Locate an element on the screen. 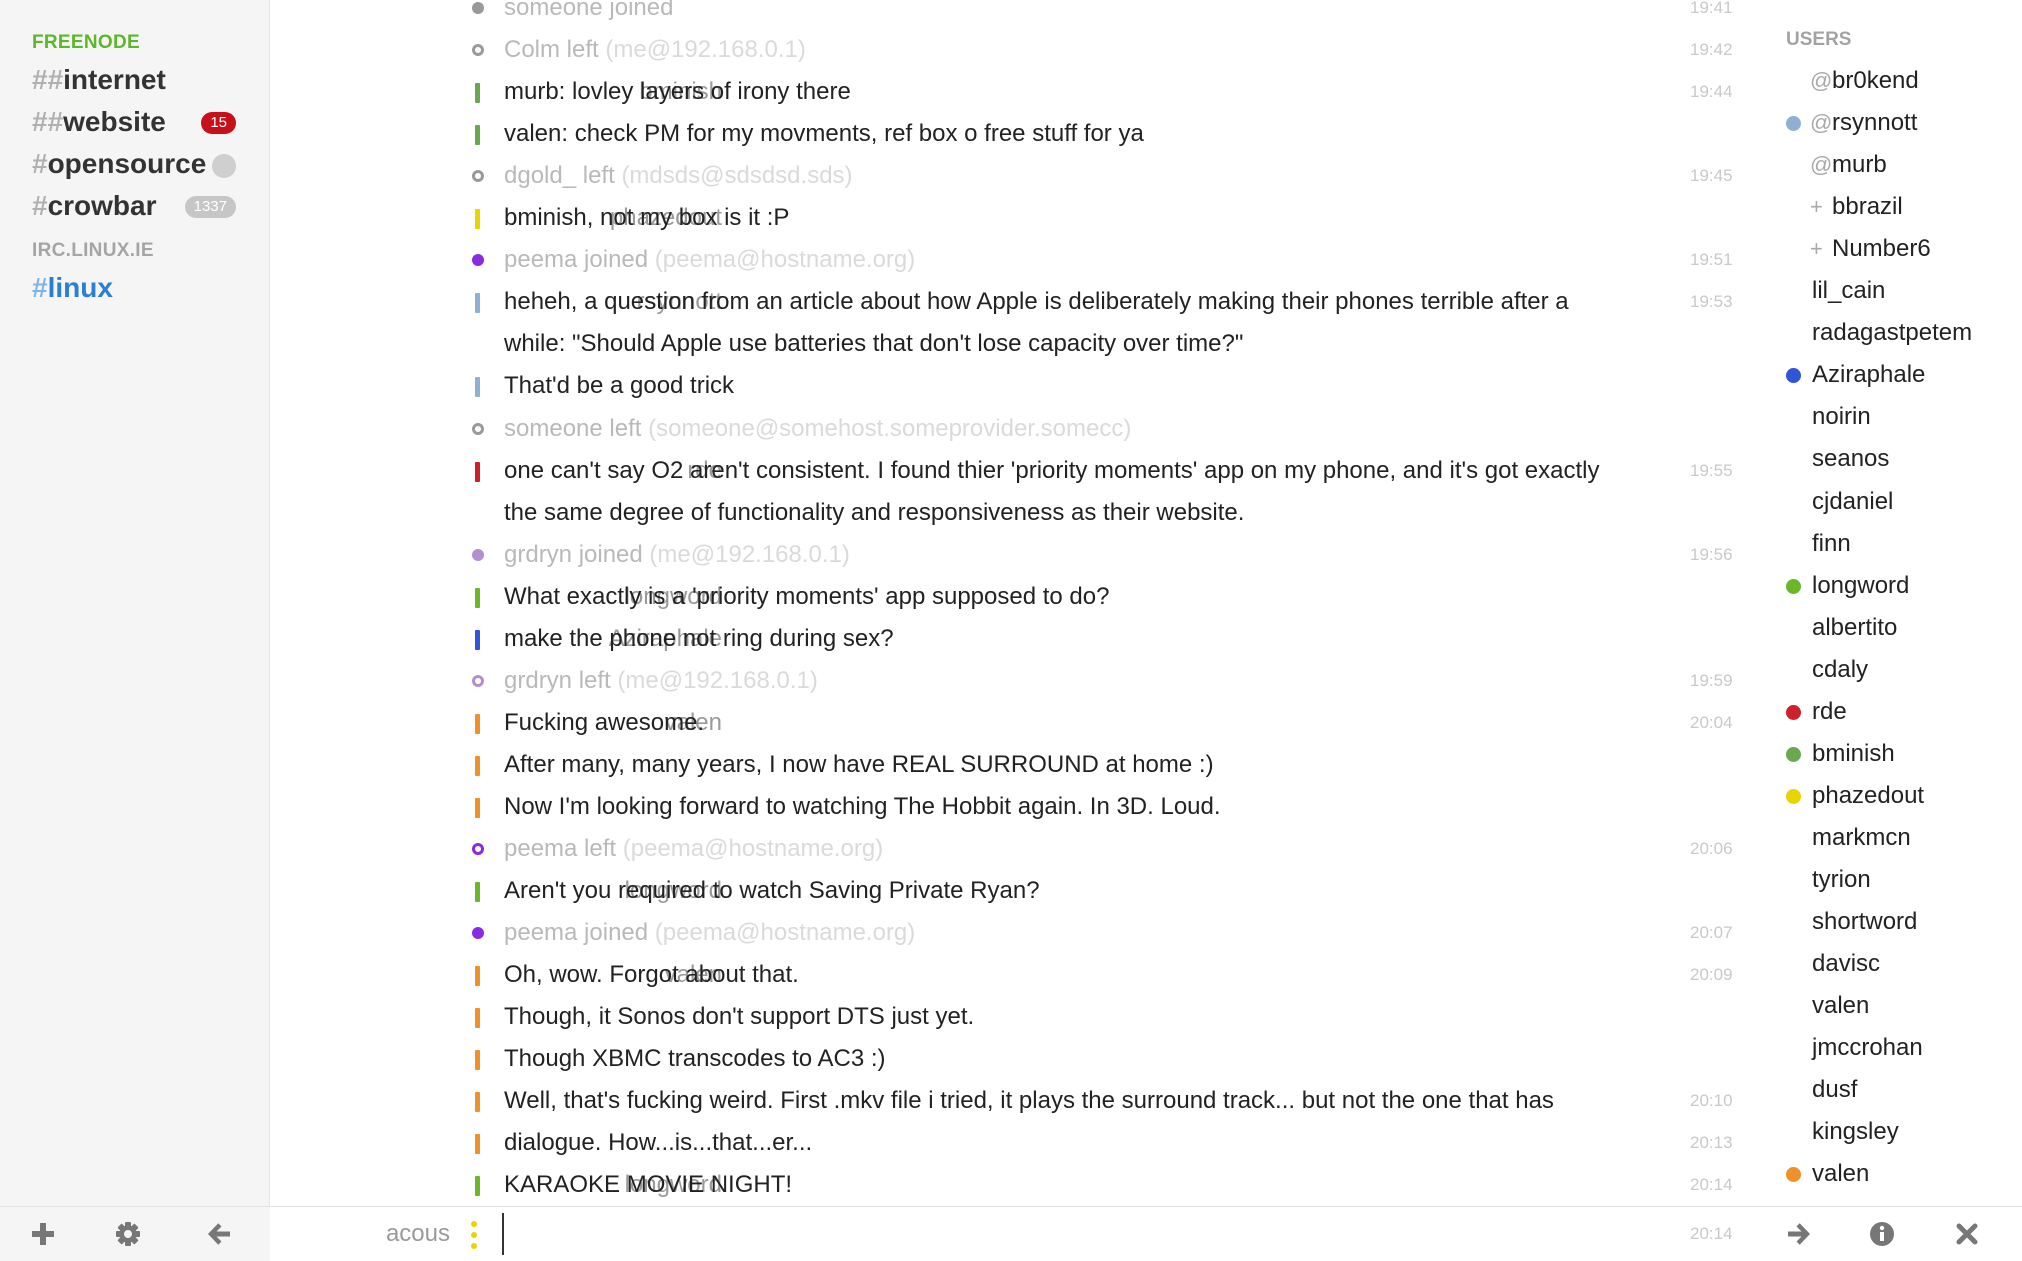 This screenshot has height=1261, width=2022. user-item: + Number6 is located at coordinates (1891, 249).